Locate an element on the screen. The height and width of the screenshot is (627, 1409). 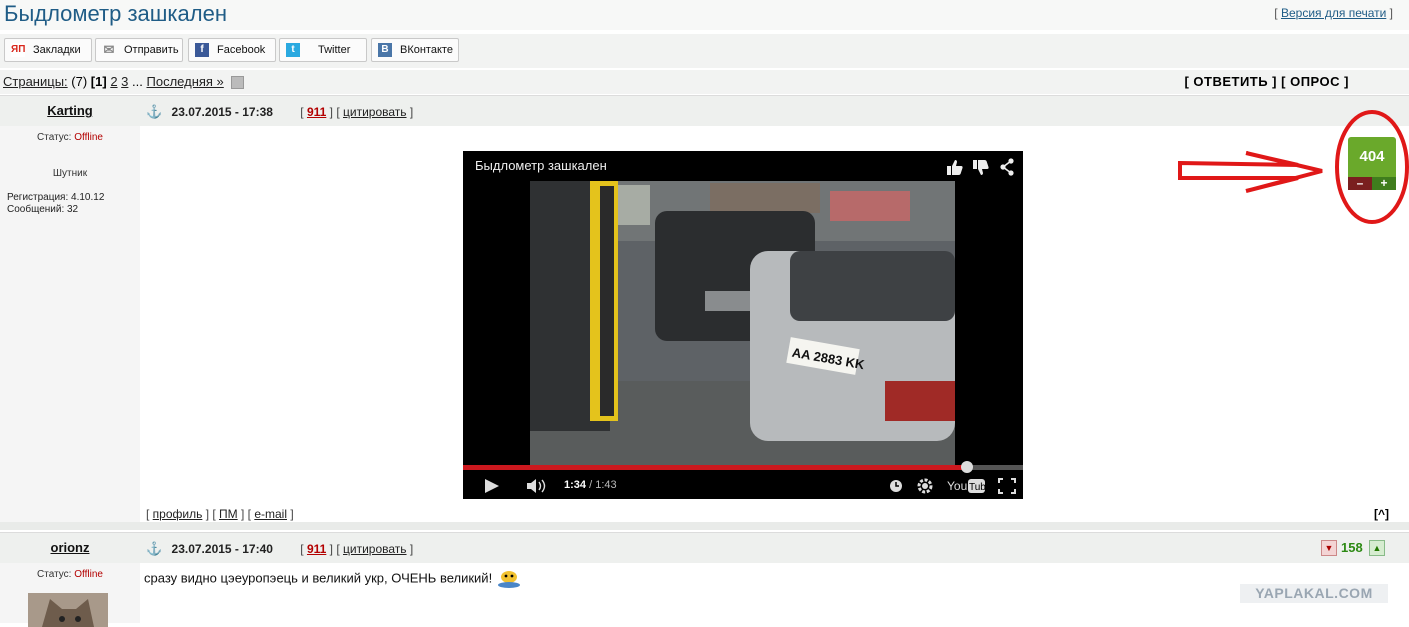
video-time: 1:34 / 1:43 is located at coordinates (590, 485).